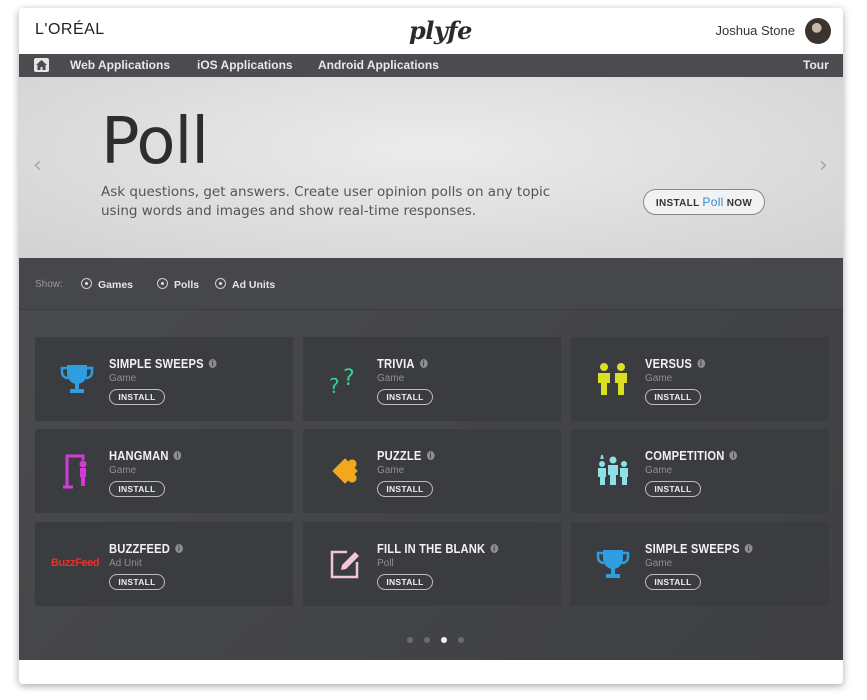 The height and width of the screenshot is (700, 867). Describe the element at coordinates (613, 471) in the screenshot. I see `competition-people-icon` at that location.